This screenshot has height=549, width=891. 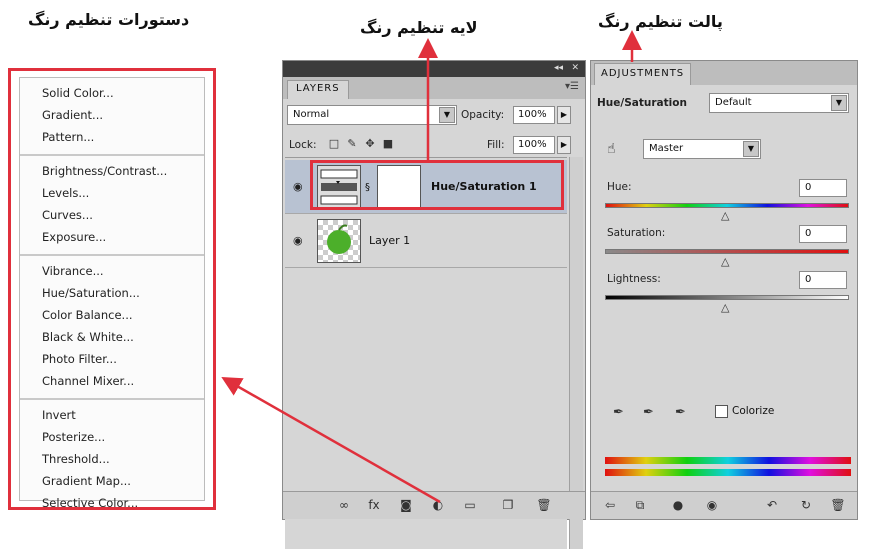 What do you see at coordinates (438, 506) in the screenshot?
I see `new-adjustment-layer-icon: ◐` at bounding box center [438, 506].